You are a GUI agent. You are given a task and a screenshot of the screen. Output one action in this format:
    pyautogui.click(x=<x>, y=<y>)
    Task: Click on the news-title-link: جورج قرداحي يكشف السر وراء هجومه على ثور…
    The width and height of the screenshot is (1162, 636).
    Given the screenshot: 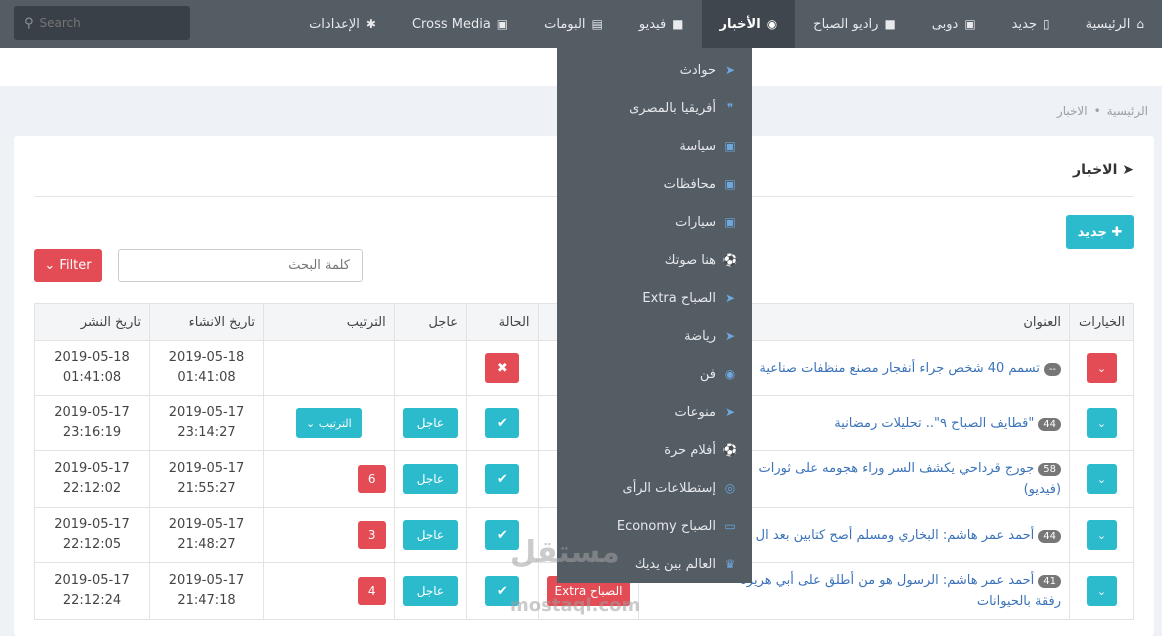 What is the action you would take?
    pyautogui.click(x=897, y=468)
    